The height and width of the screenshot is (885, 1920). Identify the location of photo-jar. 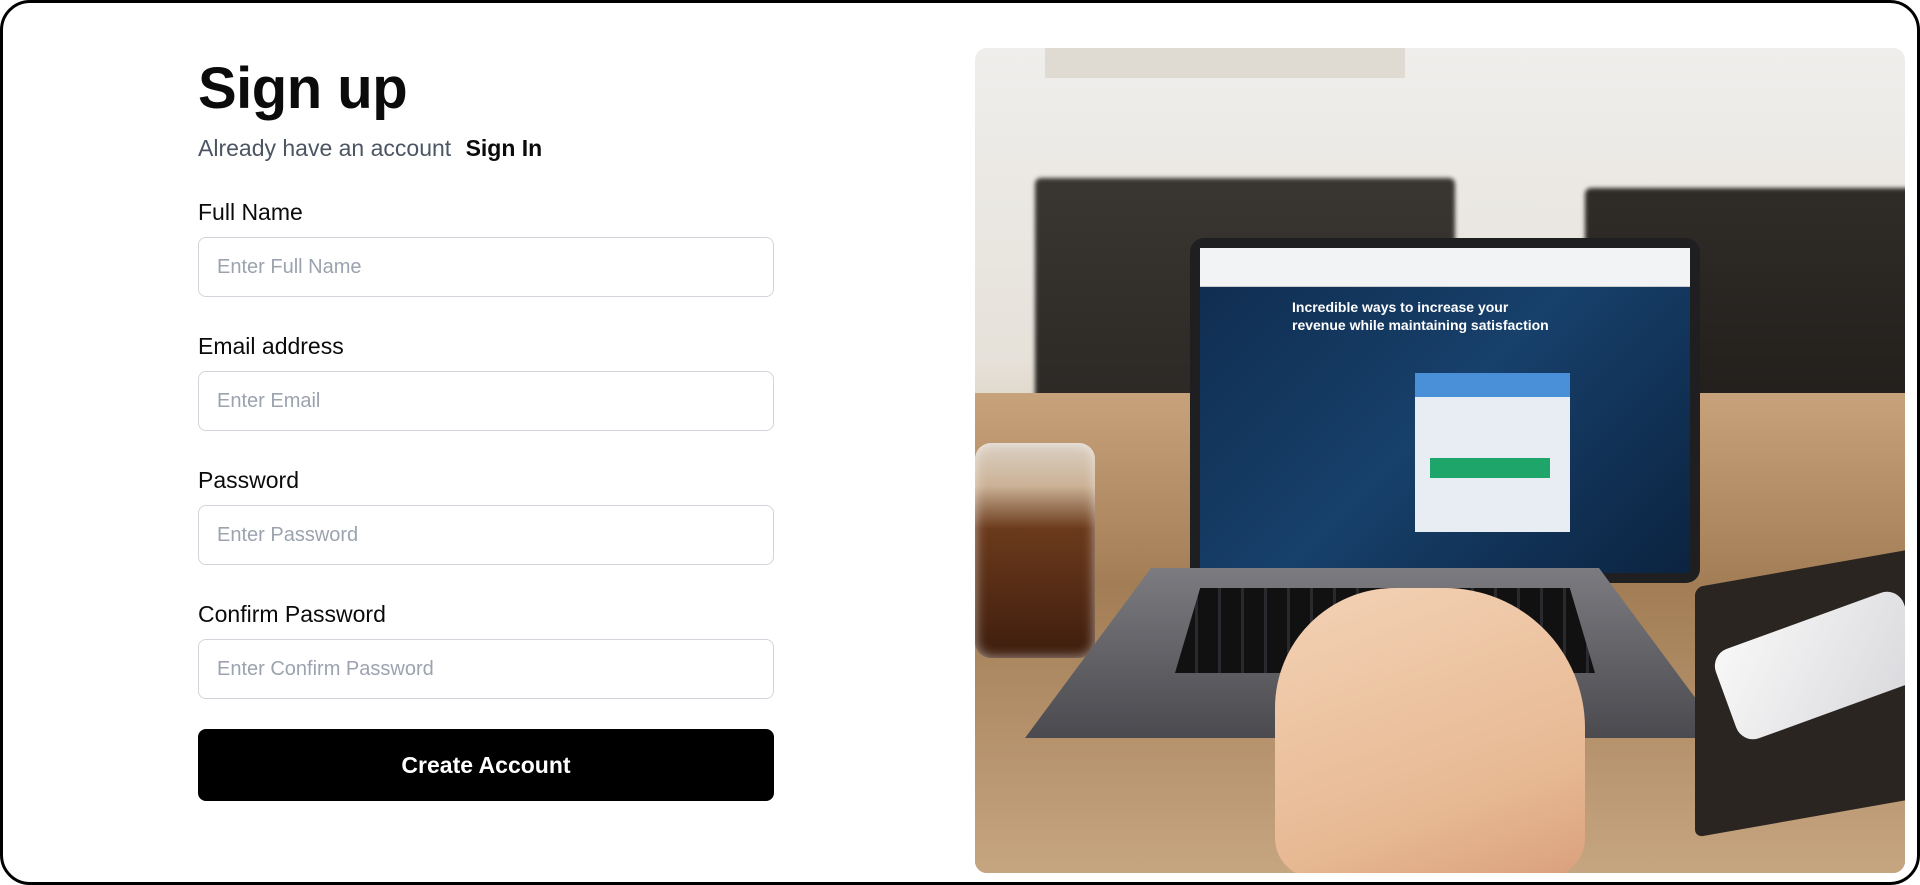
(1035, 550).